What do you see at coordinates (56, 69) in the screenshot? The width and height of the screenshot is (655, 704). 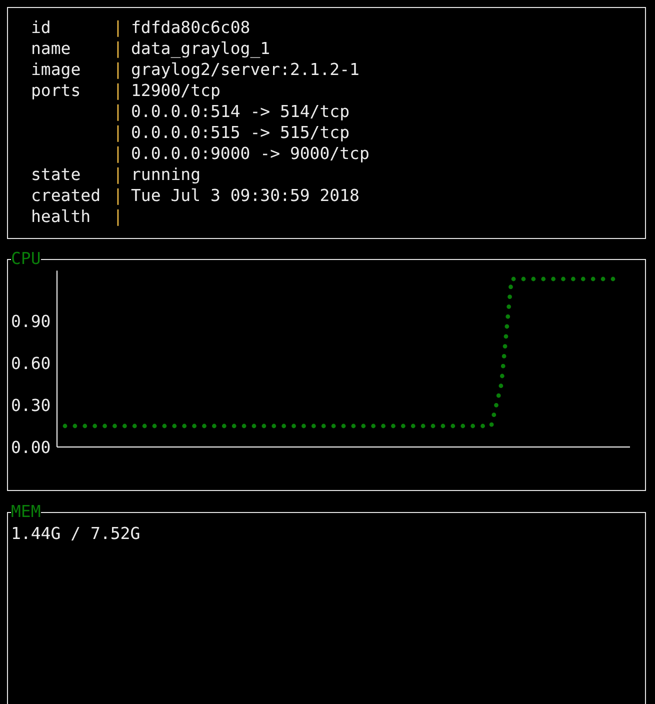 I see `field-label: image` at bounding box center [56, 69].